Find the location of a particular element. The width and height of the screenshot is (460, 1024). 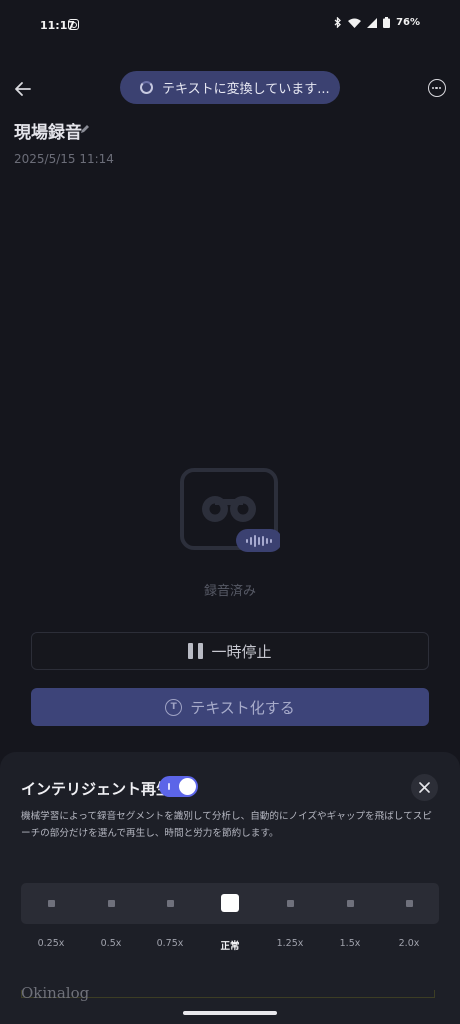

signal-icon is located at coordinates (372, 22).